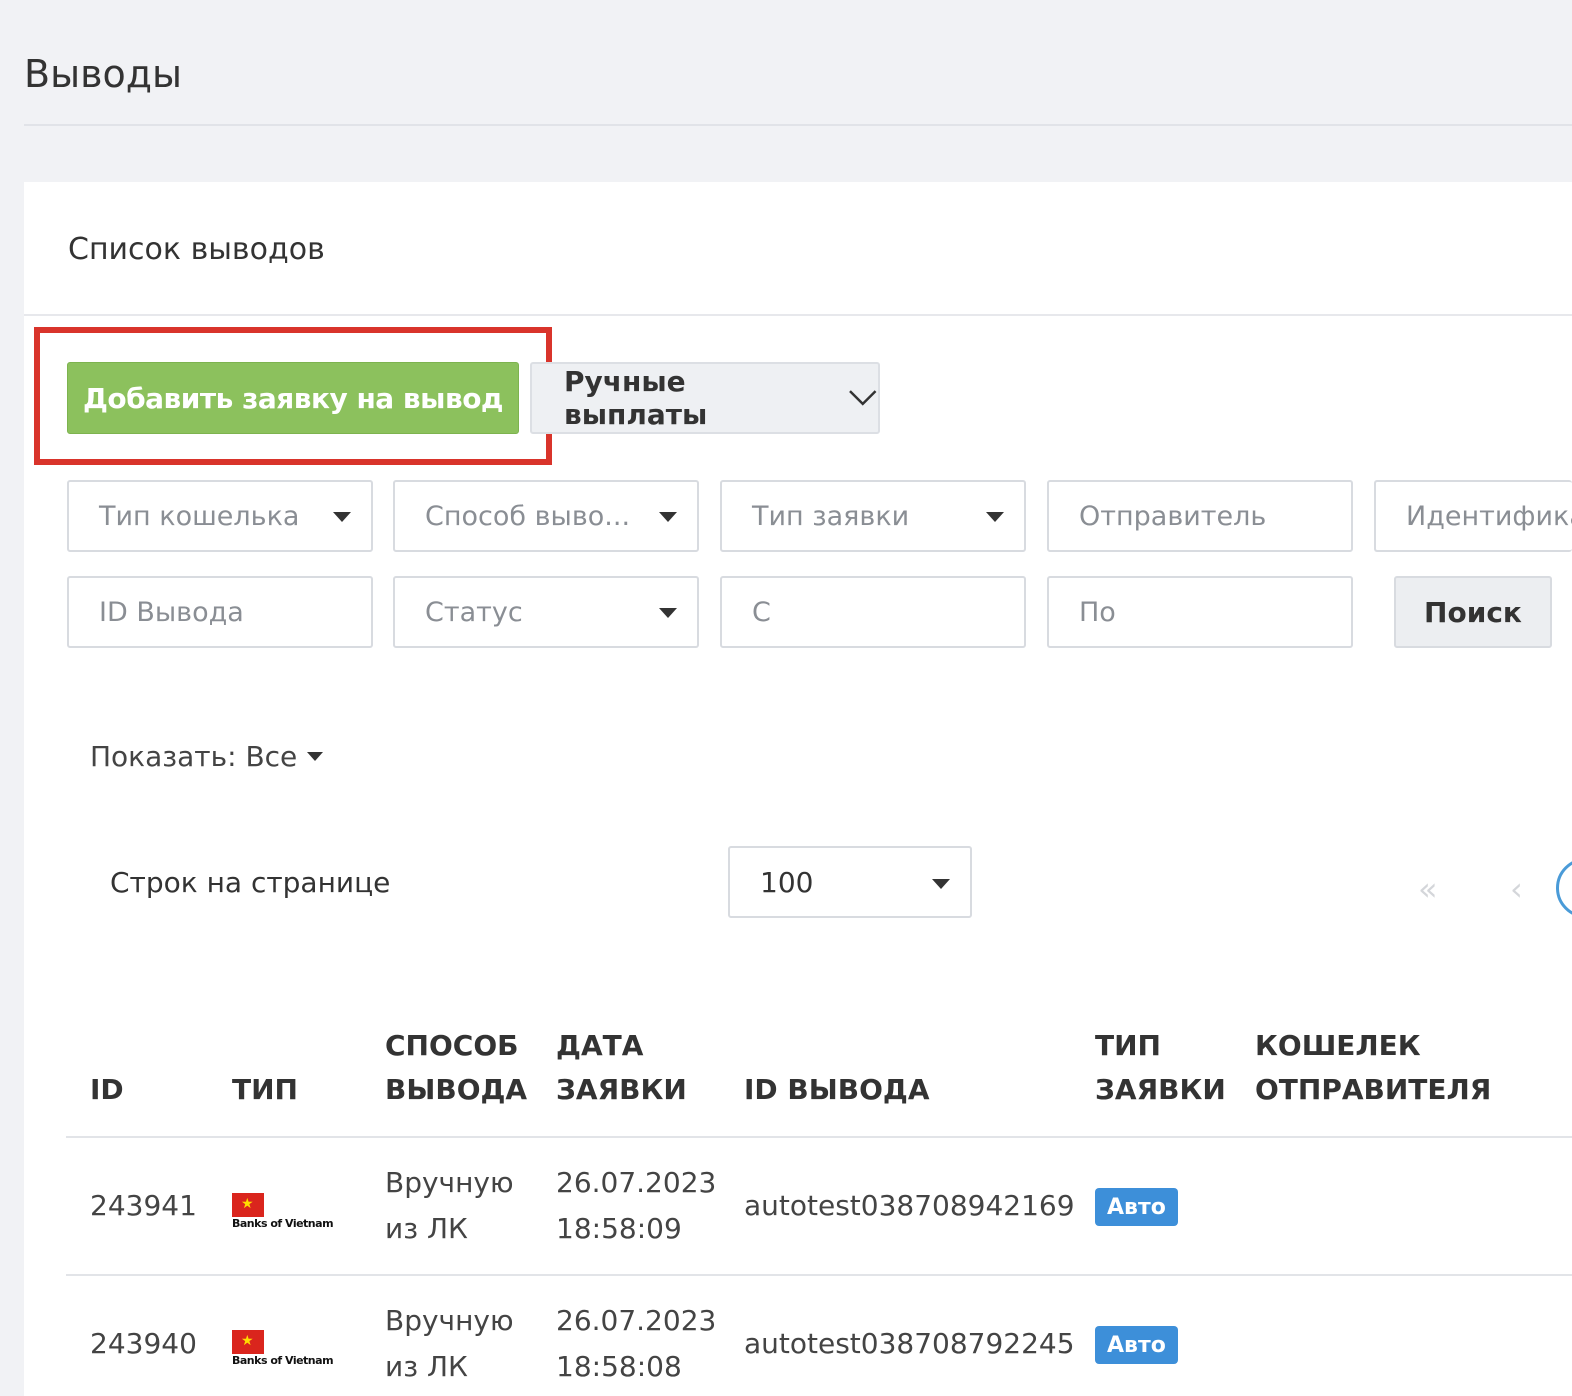  What do you see at coordinates (636, 1344) in the screenshot?
I see `row-date: 26.07.2023 18:58:08` at bounding box center [636, 1344].